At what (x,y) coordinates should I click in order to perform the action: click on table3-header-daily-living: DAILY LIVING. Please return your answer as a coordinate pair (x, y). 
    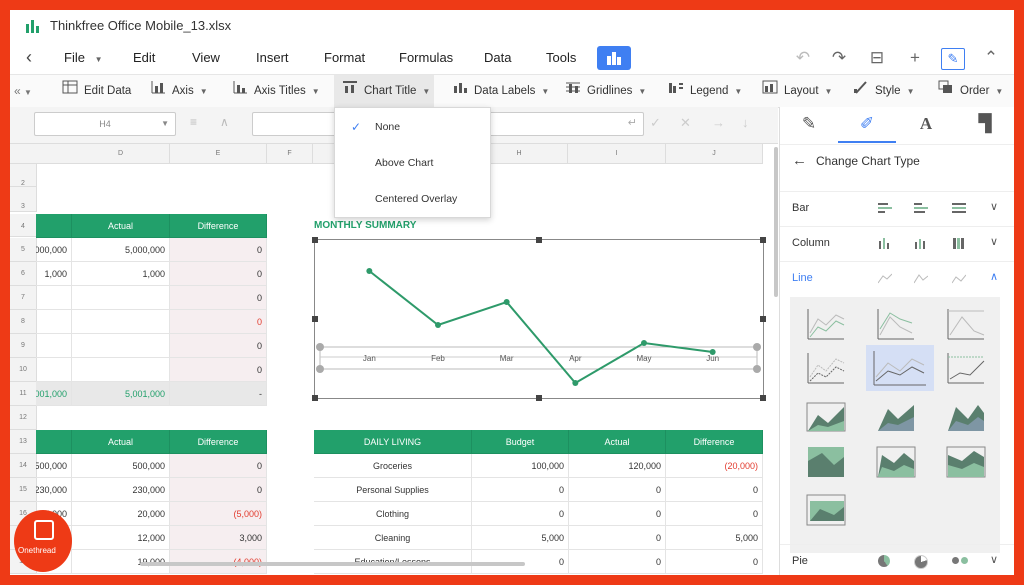
    Looking at the image, I should click on (393, 442).